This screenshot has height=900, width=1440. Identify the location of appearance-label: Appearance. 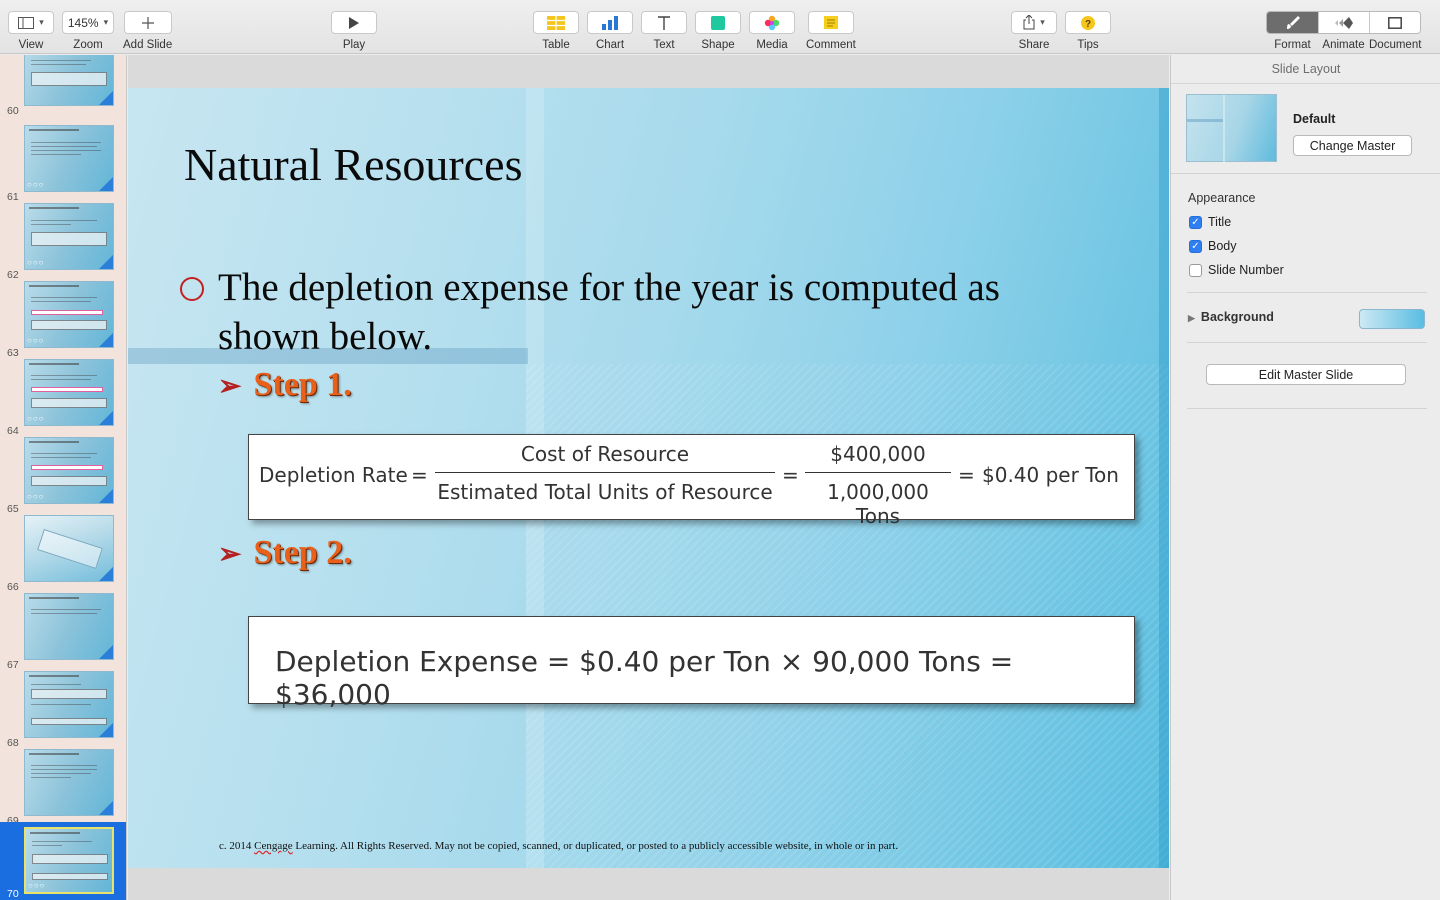
(1222, 198).